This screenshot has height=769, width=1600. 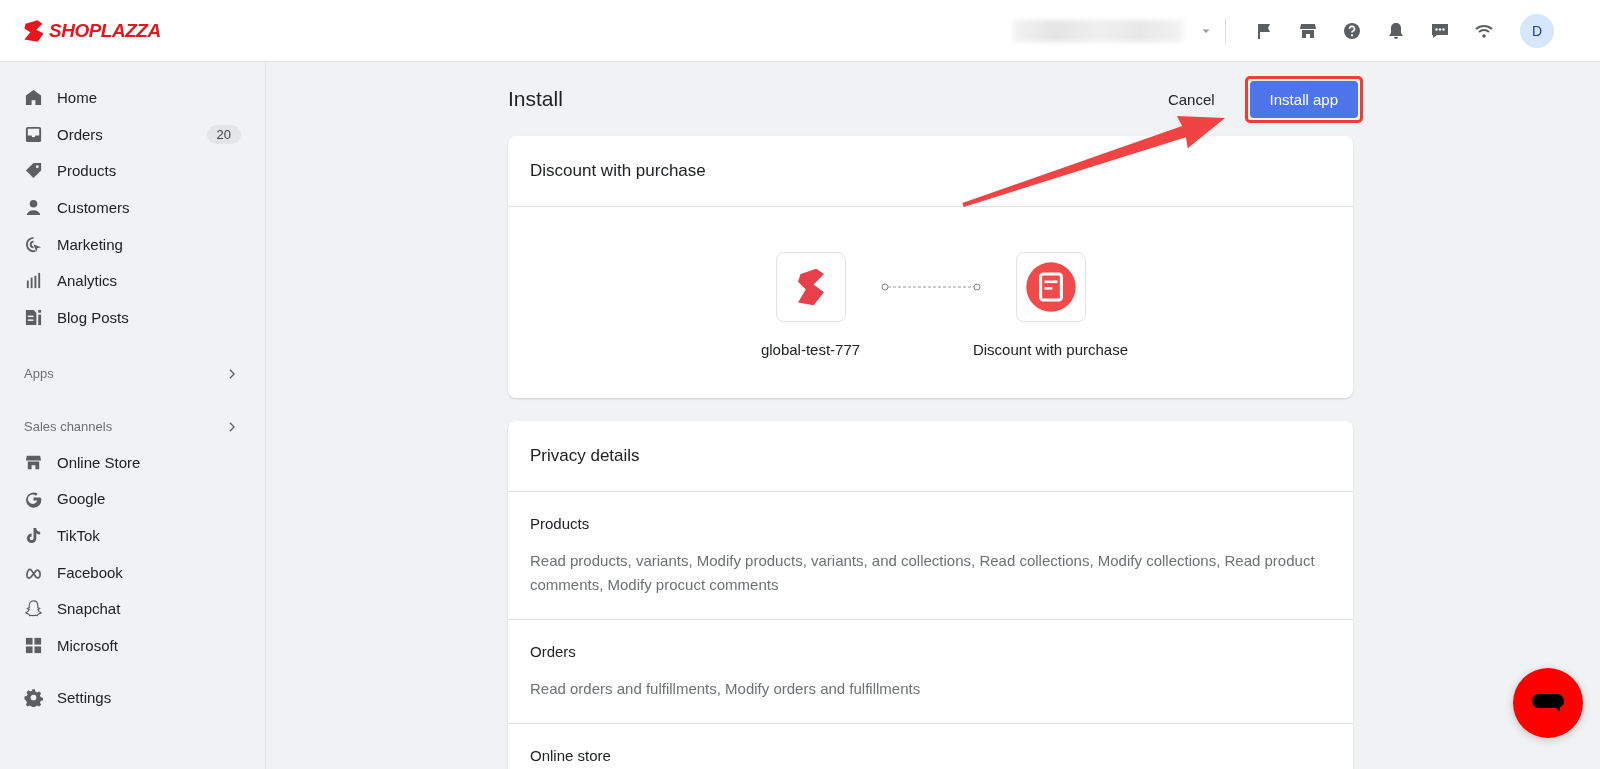 I want to click on section-title: Products, so click(x=560, y=523).